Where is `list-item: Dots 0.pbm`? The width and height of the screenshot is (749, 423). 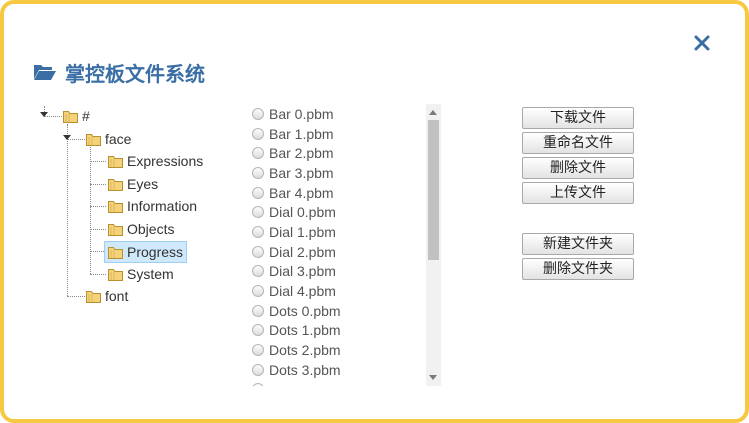
list-item: Dots 0.pbm is located at coordinates (347, 311).